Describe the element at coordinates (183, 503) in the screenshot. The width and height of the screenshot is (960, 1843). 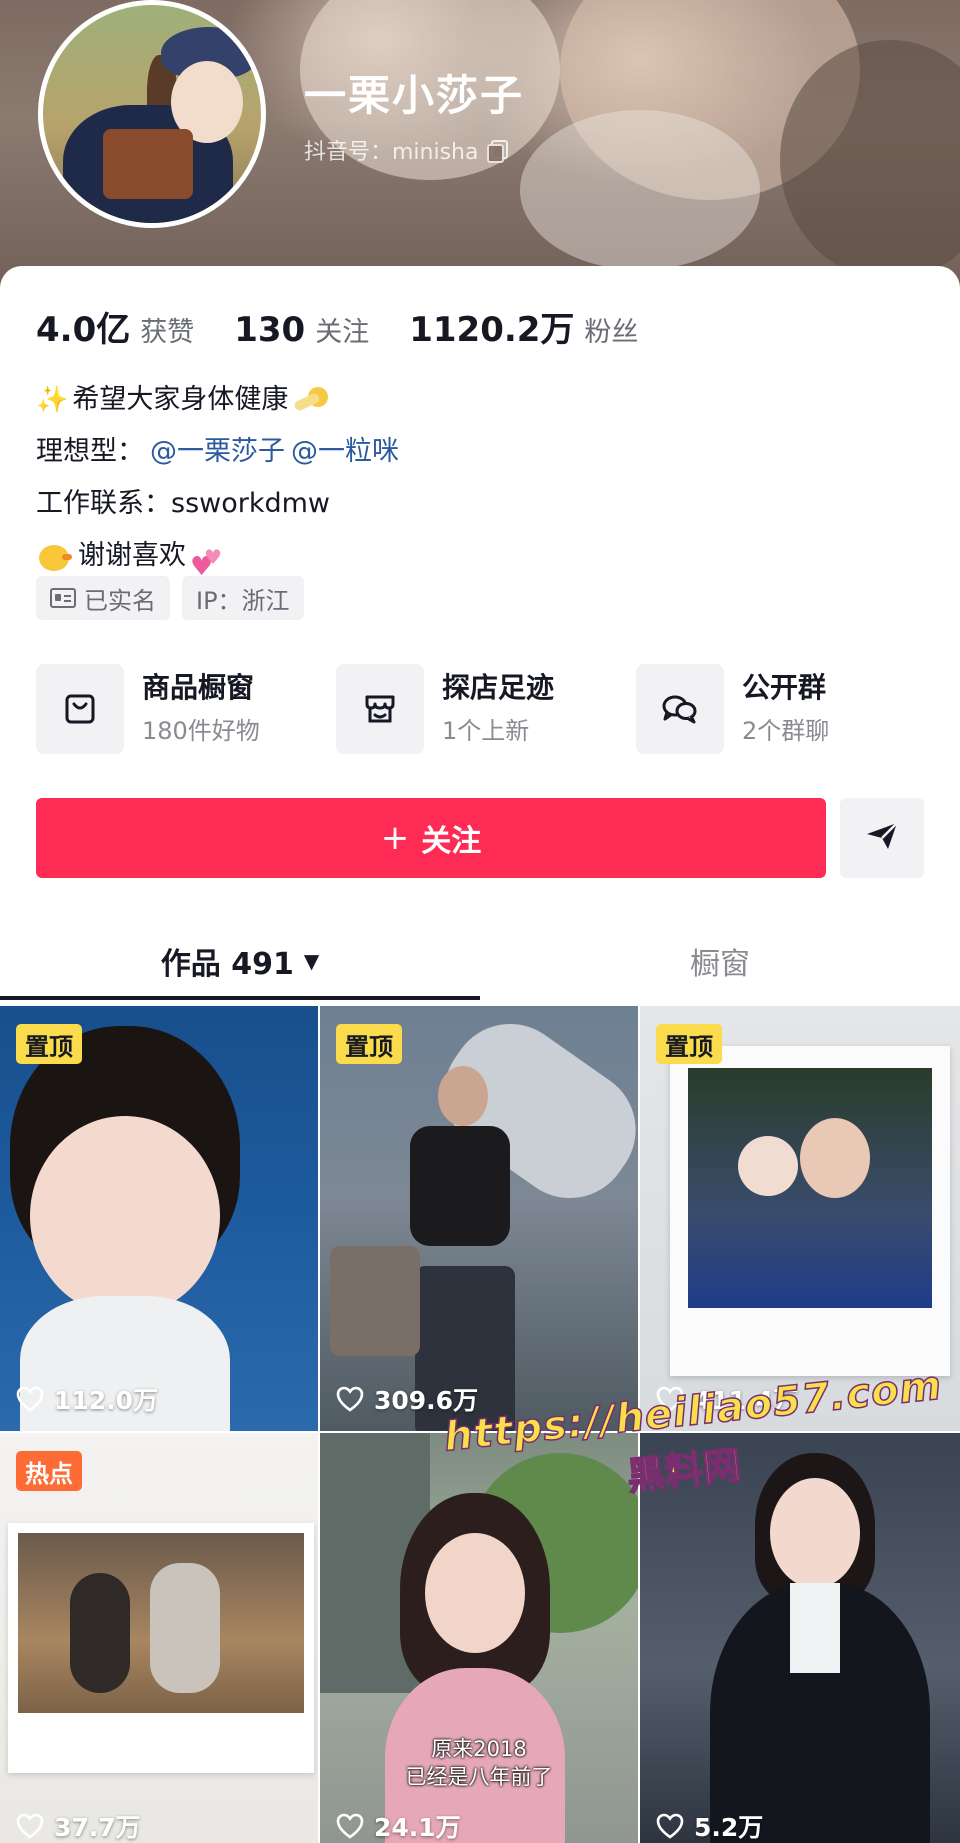
I see `bio-text: 工作联系：ssworkdmw` at that location.